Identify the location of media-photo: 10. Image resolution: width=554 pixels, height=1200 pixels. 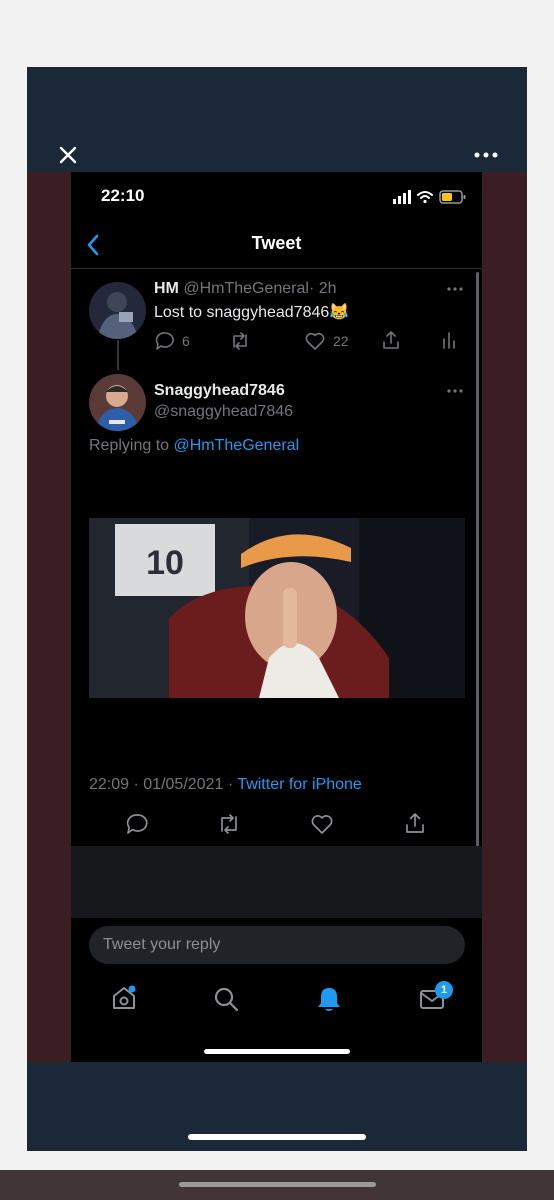
(277, 608).